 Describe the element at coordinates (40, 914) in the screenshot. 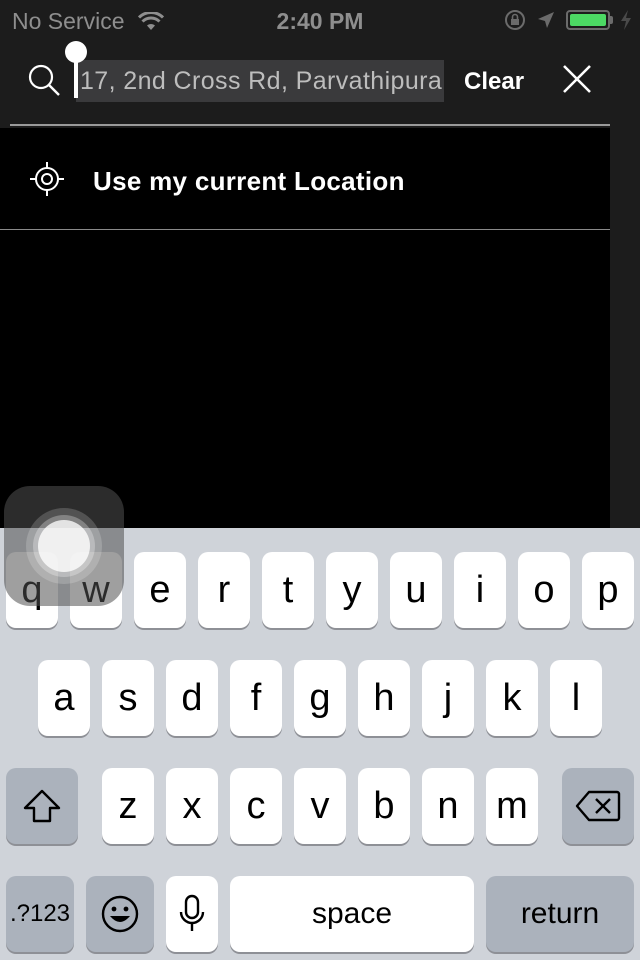

I see `numbers-key: .?123` at that location.